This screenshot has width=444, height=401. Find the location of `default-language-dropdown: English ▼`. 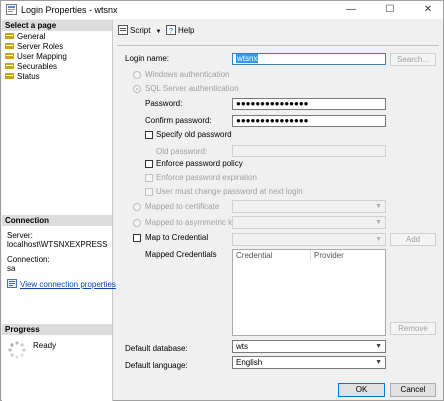

default-language-dropdown: English ▼ is located at coordinates (309, 362).